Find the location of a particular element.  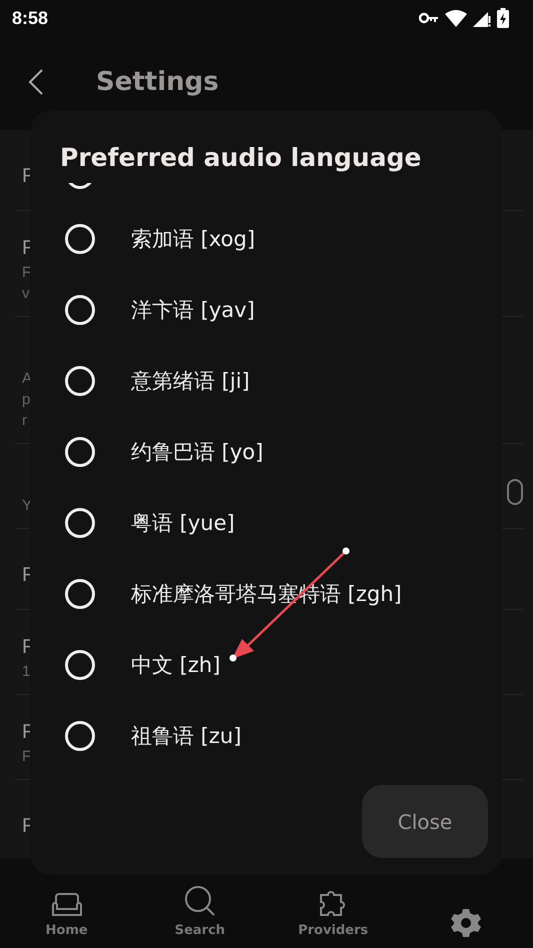

battery-icon is located at coordinates (503, 18).